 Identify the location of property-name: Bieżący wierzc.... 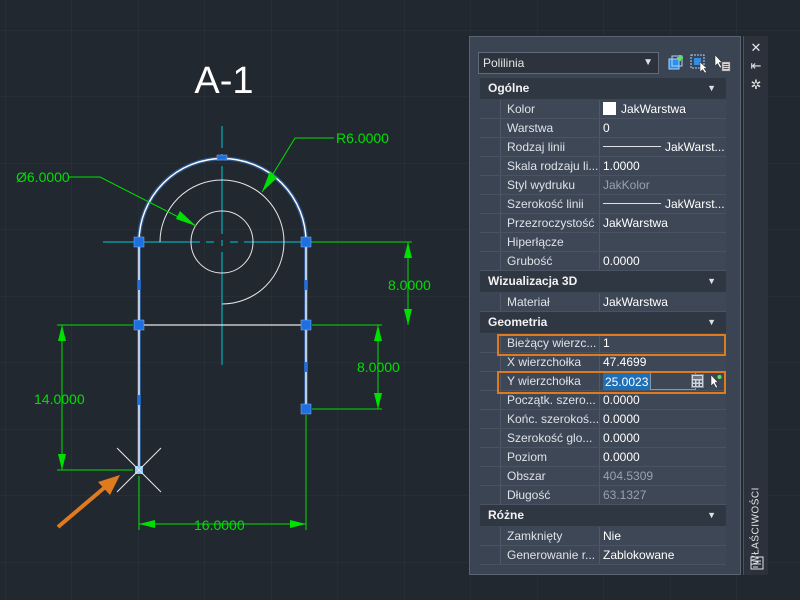
(550, 343).